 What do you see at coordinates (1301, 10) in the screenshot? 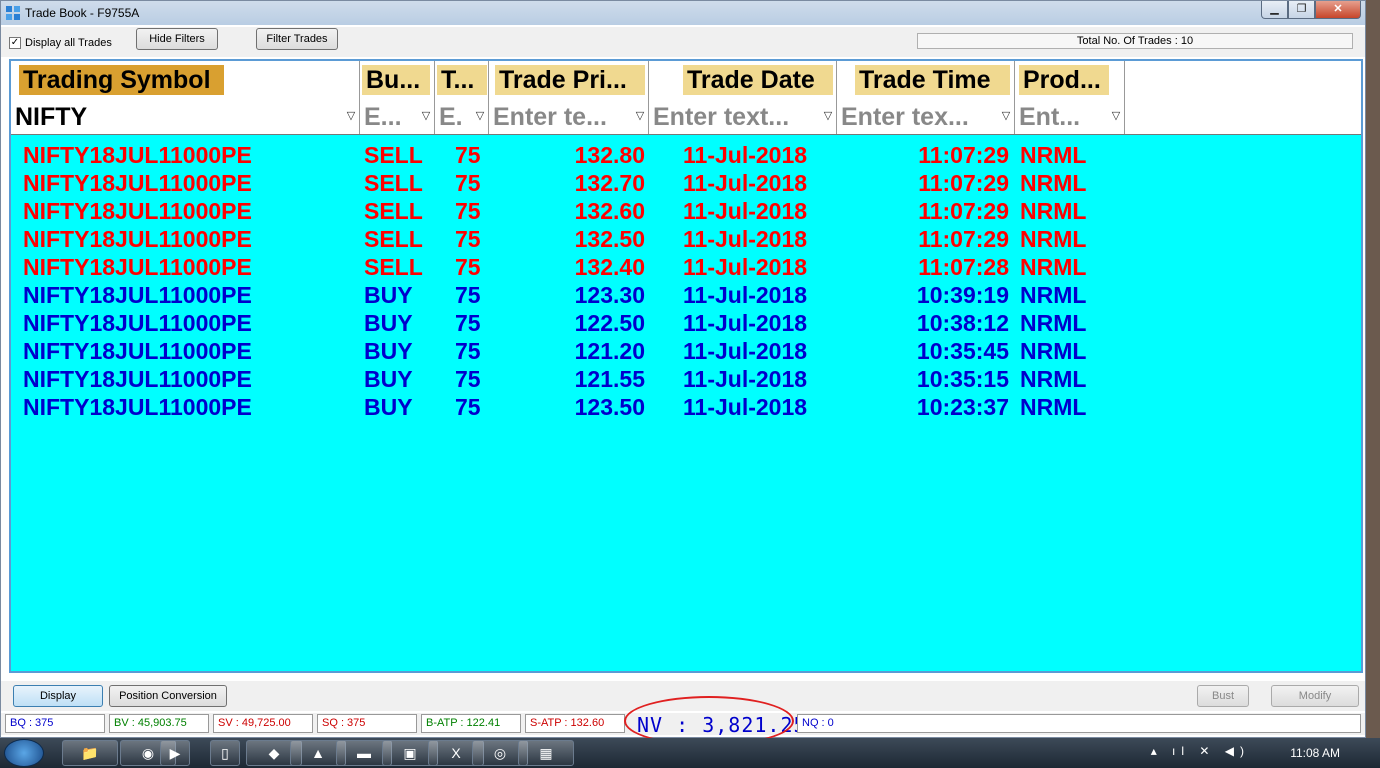
I see `maximize-button: ❐` at bounding box center [1301, 10].